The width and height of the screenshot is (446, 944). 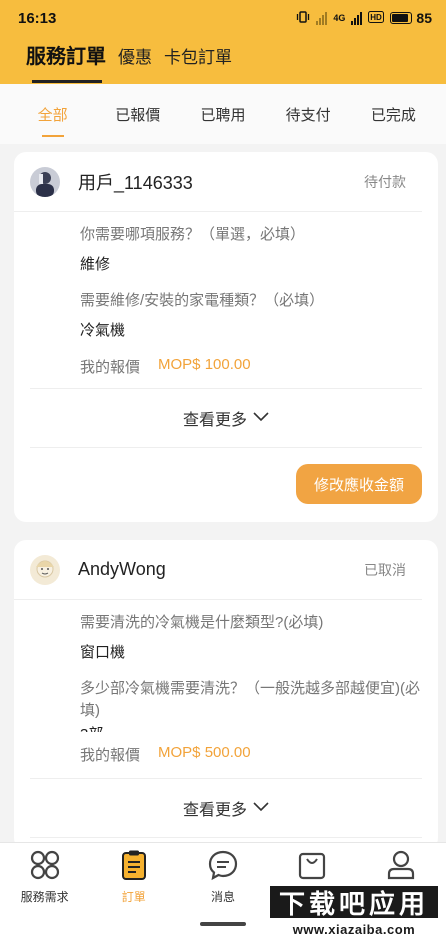 I want to click on battery-level: 85, so click(x=424, y=18).